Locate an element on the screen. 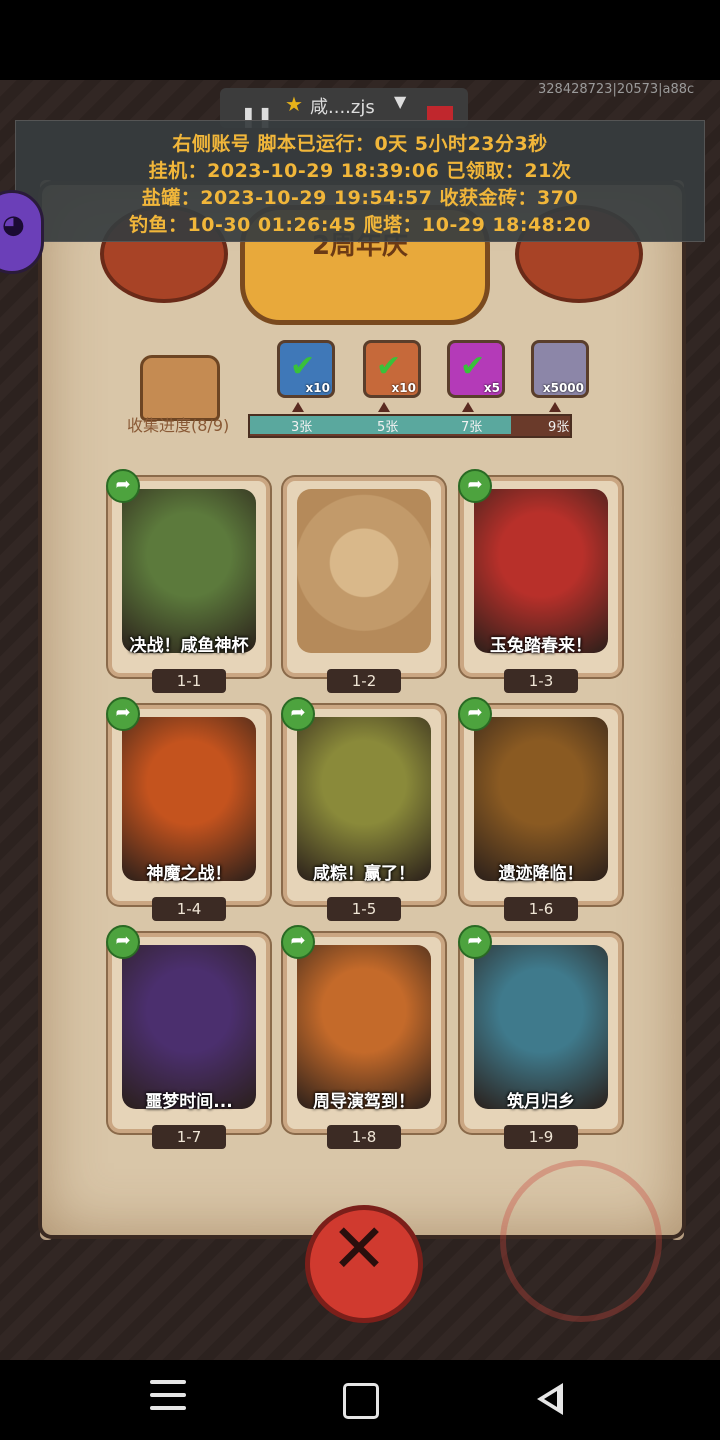  stage-label: 1-5 is located at coordinates (364, 909).